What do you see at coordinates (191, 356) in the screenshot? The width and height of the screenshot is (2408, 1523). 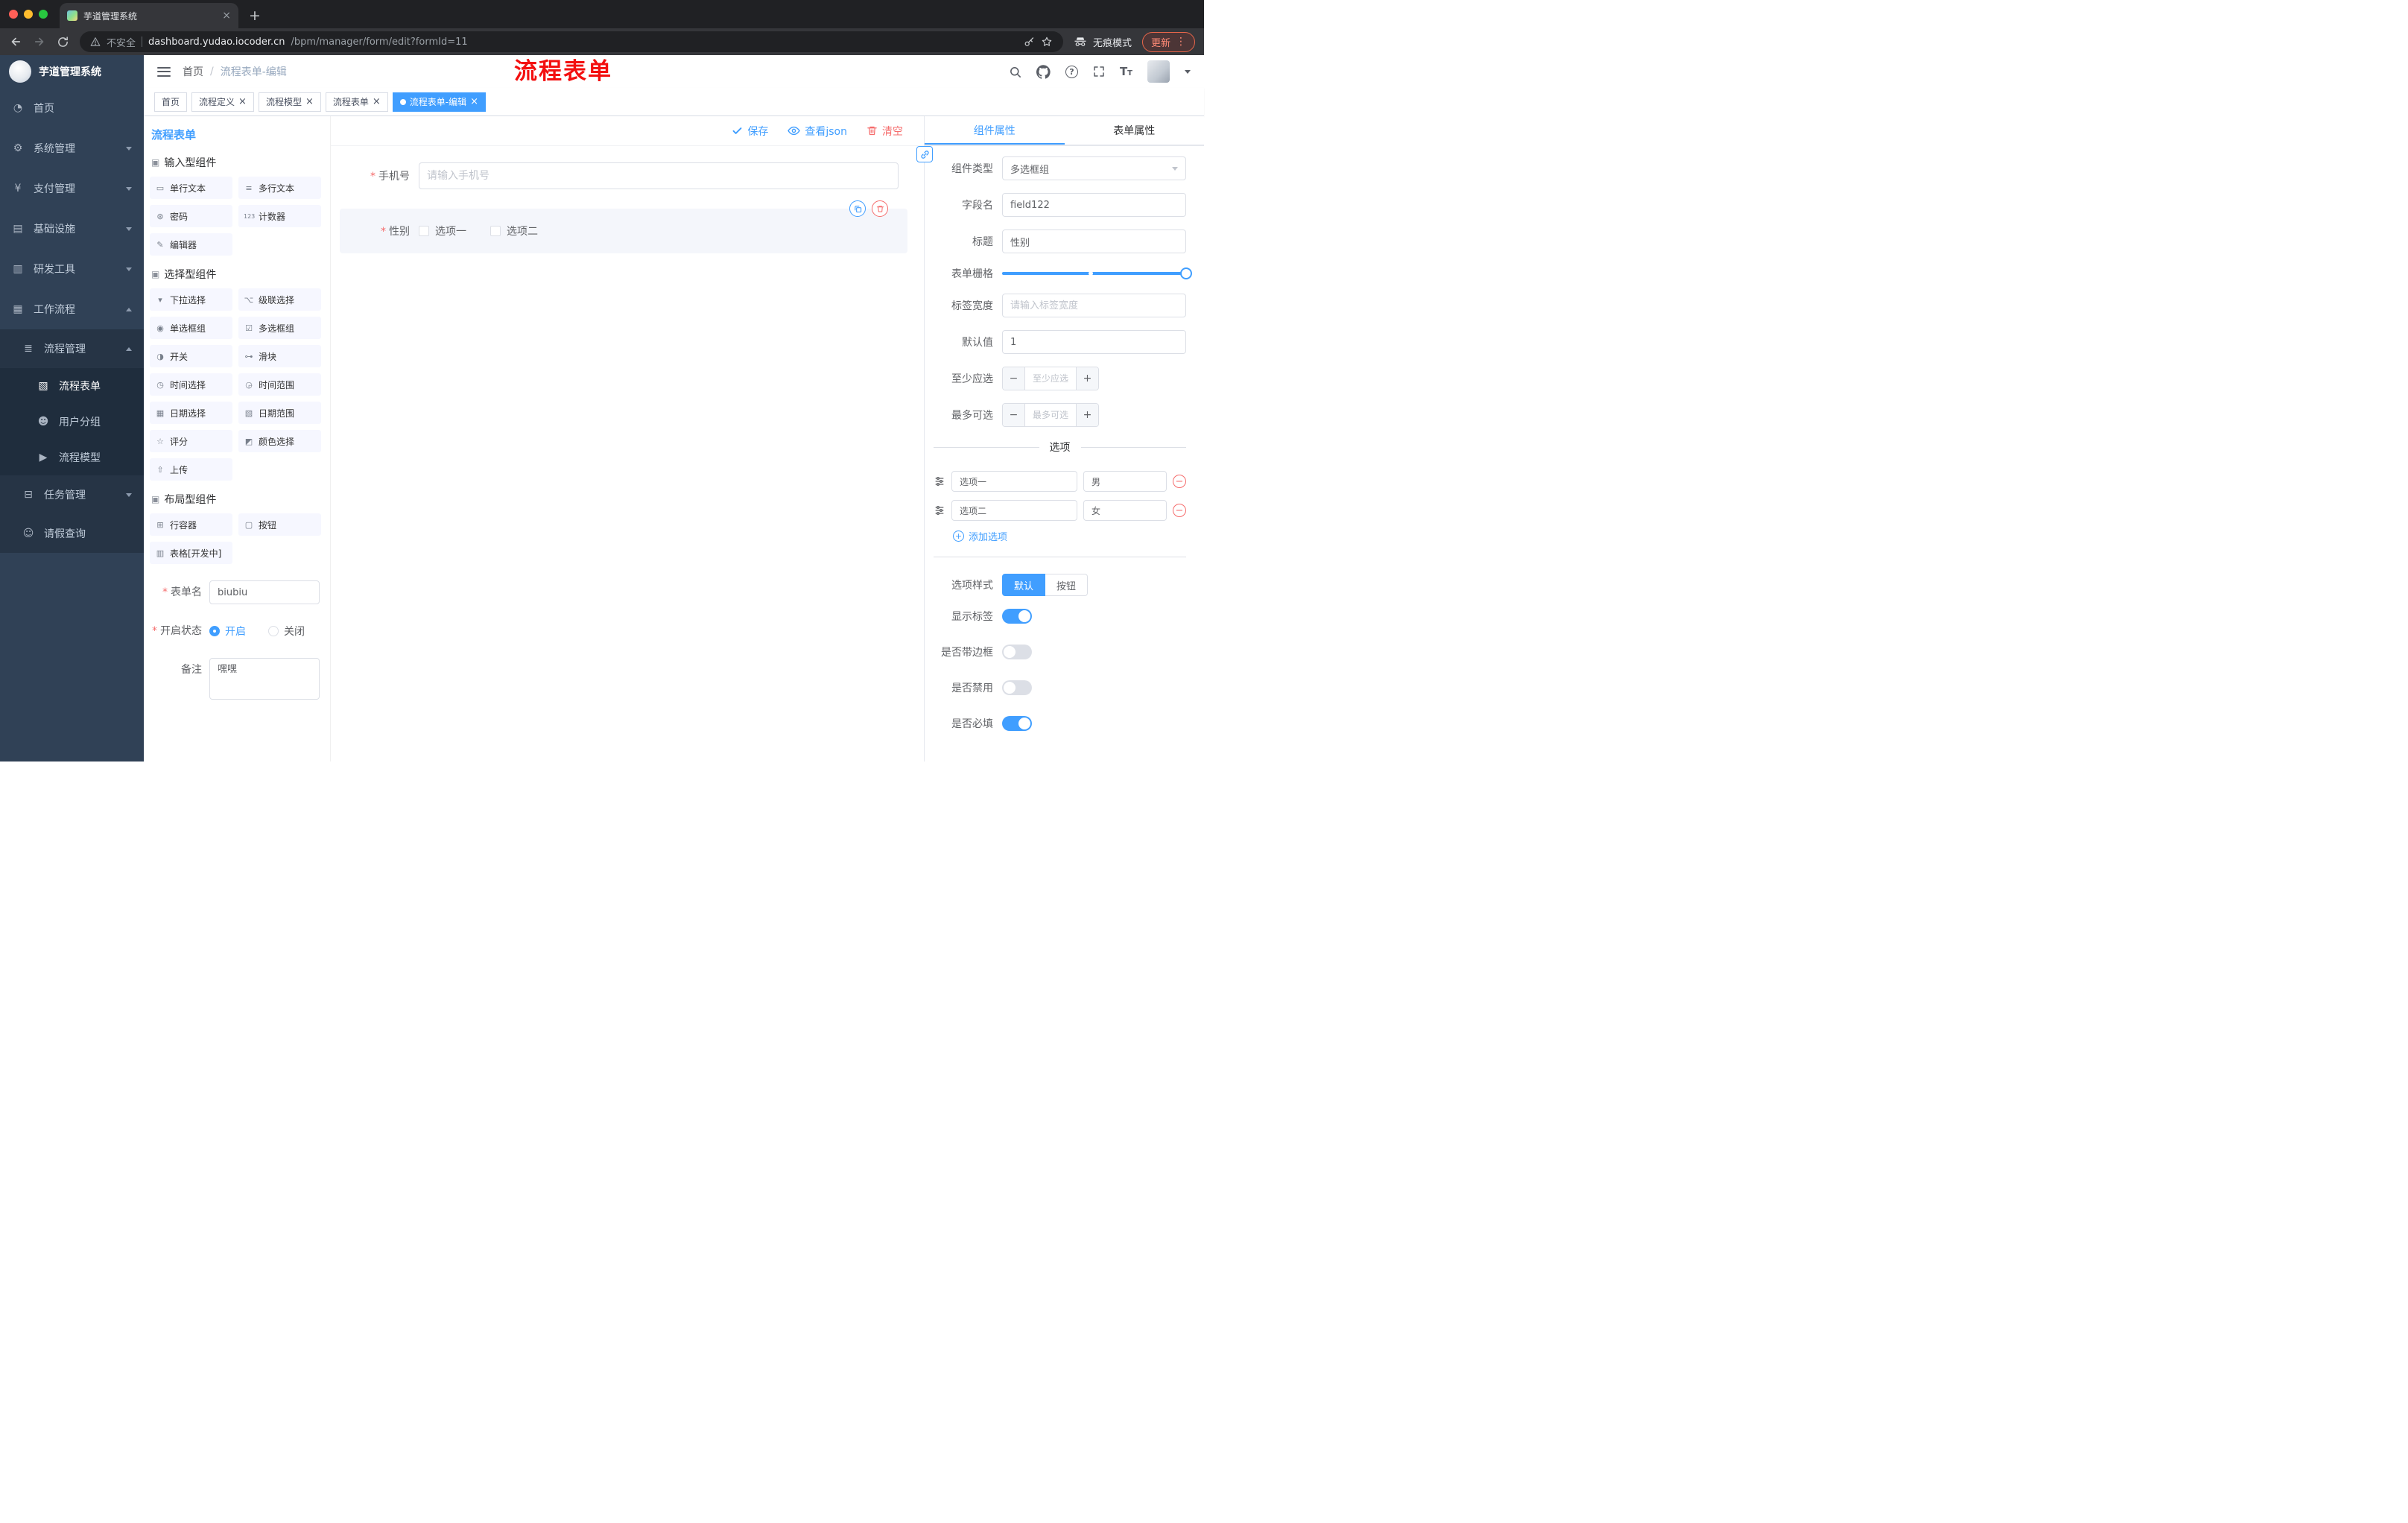 I see `palette-item-switch: ◑ 开关` at bounding box center [191, 356].